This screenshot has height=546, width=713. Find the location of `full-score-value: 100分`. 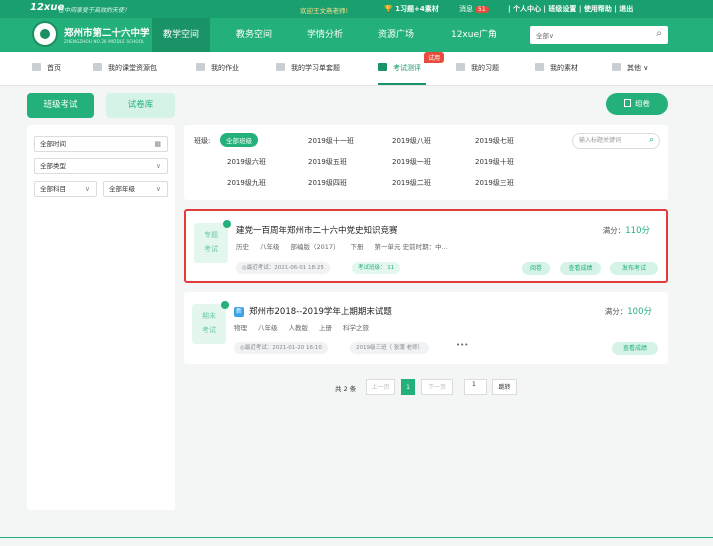

full-score-value: 100分 is located at coordinates (639, 312).